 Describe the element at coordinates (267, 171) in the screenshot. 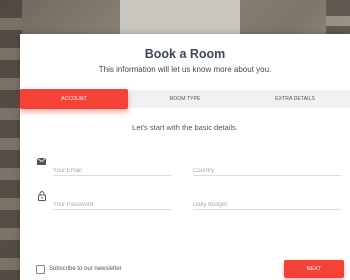

I see `country-input` at that location.